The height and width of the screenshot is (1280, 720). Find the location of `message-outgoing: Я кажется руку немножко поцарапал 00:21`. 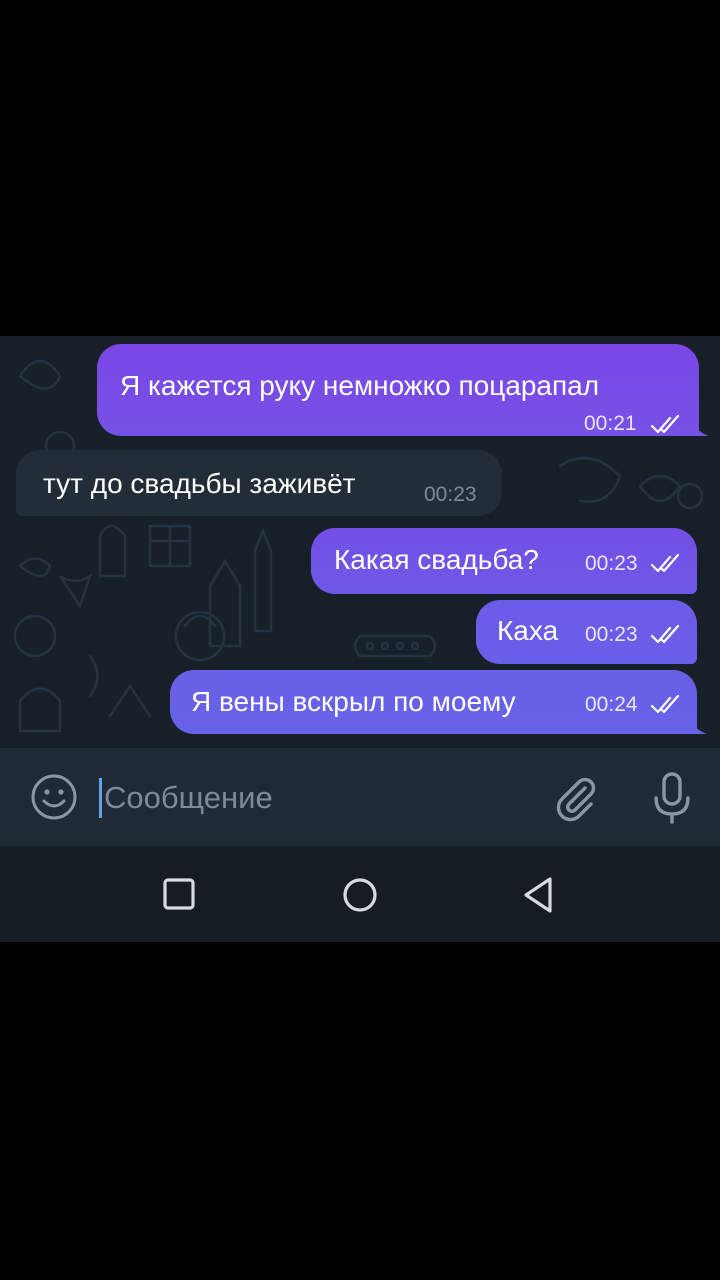

message-outgoing: Я кажется руку немножко поцарапал 00:21 is located at coordinates (398, 390).